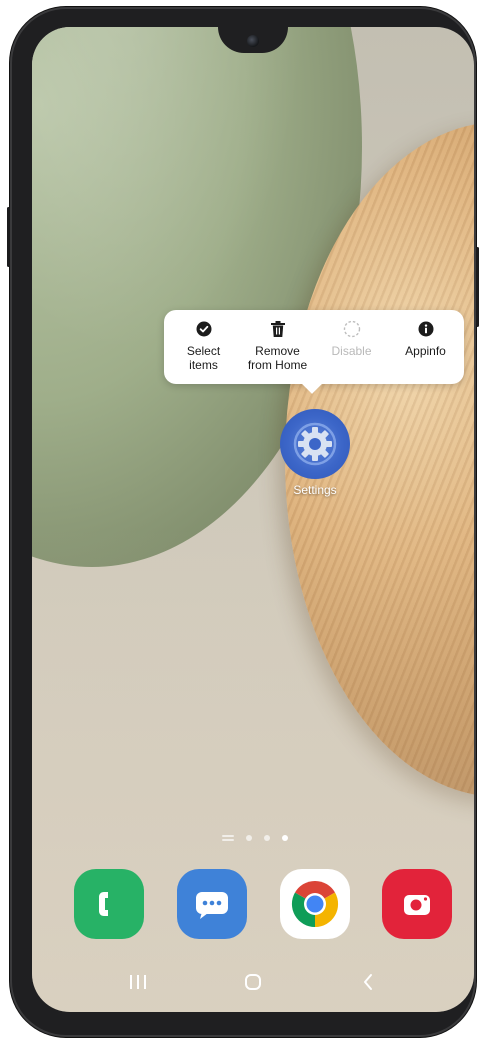 The height and width of the screenshot is (1045, 486). Describe the element at coordinates (285, 838) in the screenshot. I see `page-dot-active` at that location.